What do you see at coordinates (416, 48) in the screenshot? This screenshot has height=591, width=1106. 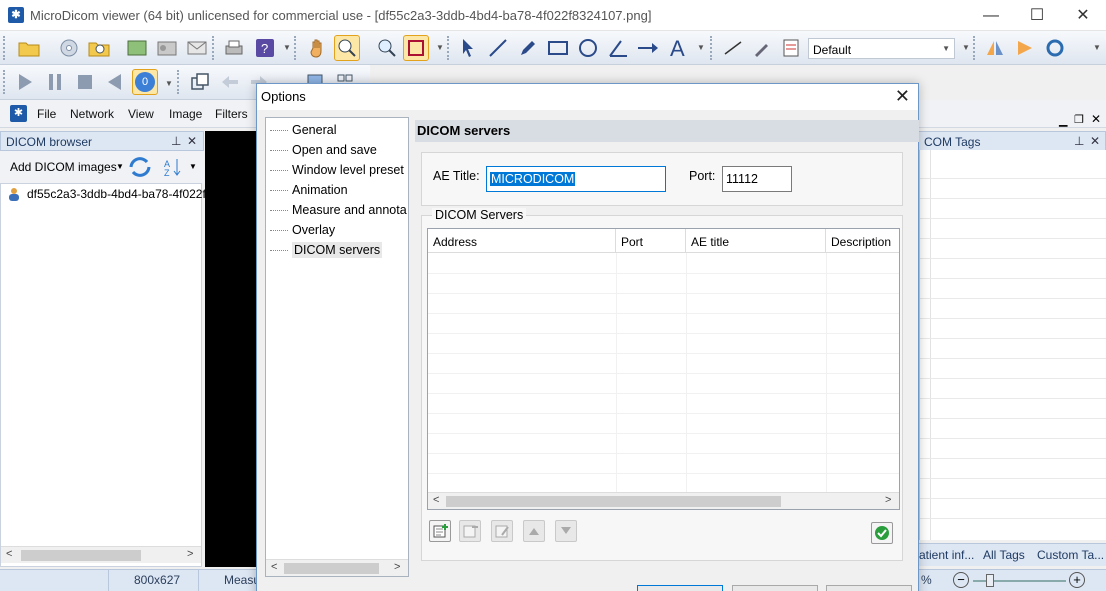 I see `crop-fit-icon` at bounding box center [416, 48].